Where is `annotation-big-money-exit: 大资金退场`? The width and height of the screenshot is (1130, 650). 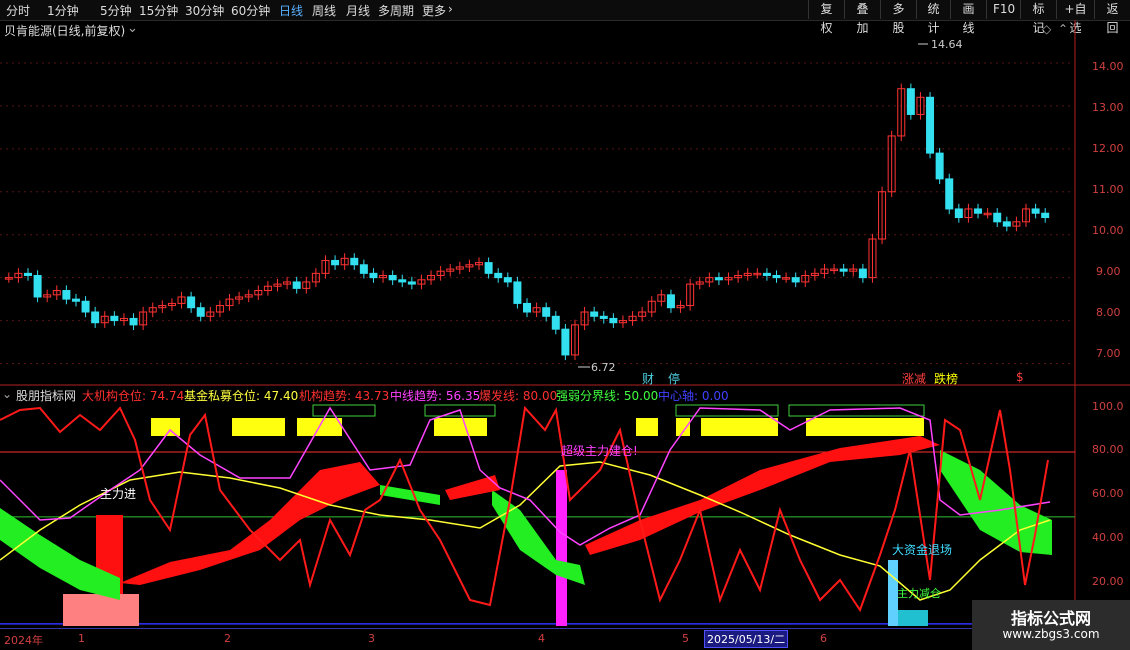
annotation-big-money-exit: 大资金退场 is located at coordinates (922, 550).